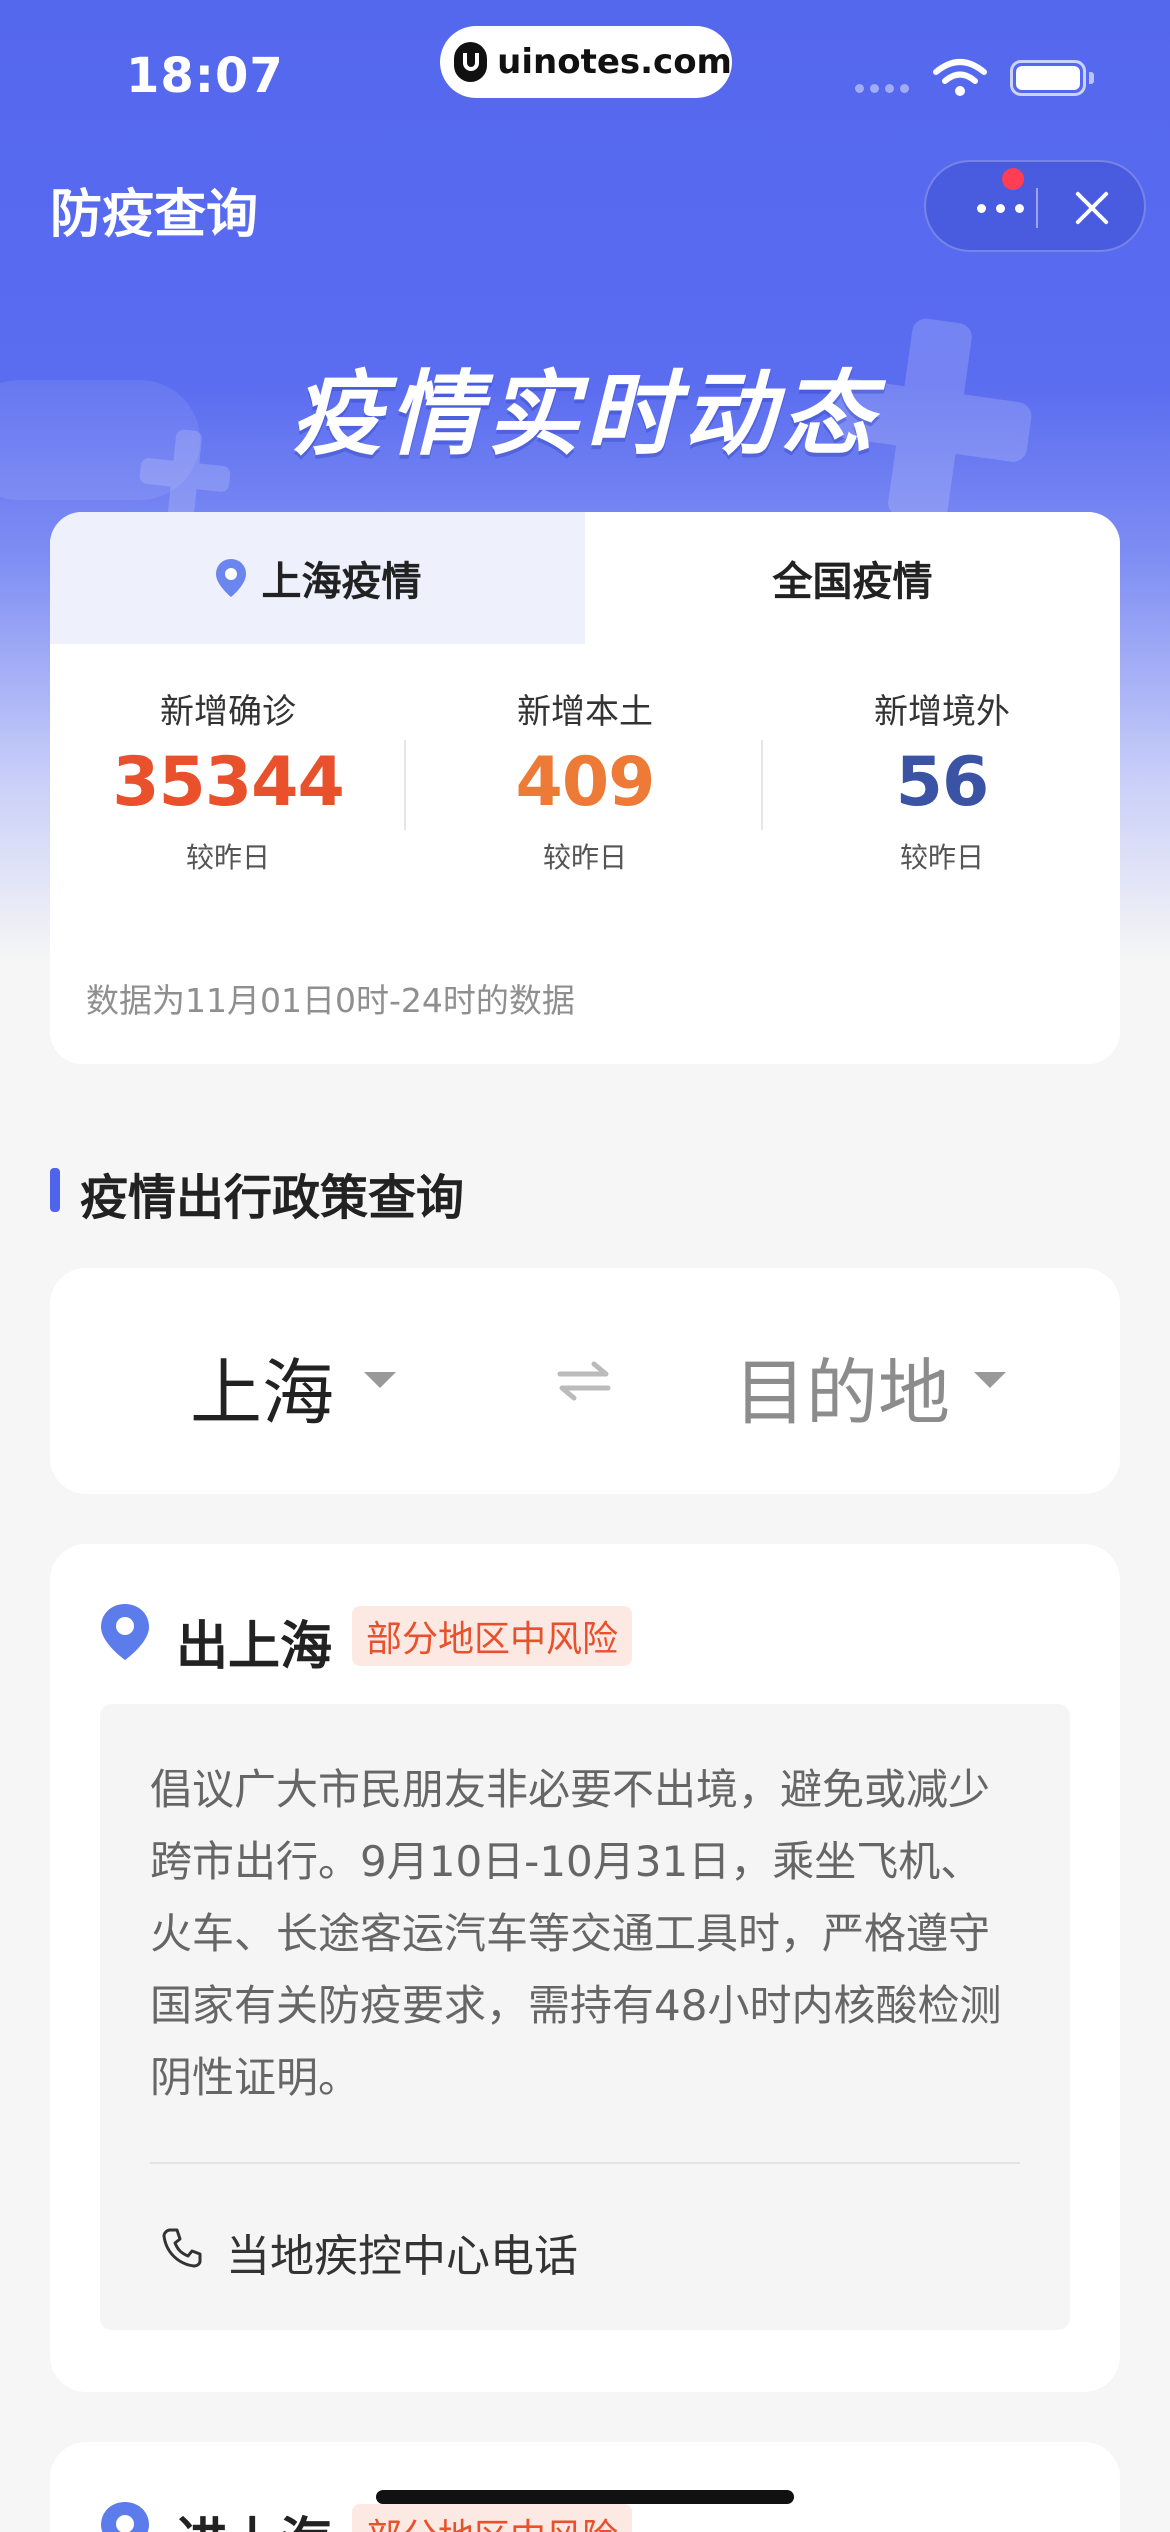  I want to click on notification-dot, so click(1013, 179).